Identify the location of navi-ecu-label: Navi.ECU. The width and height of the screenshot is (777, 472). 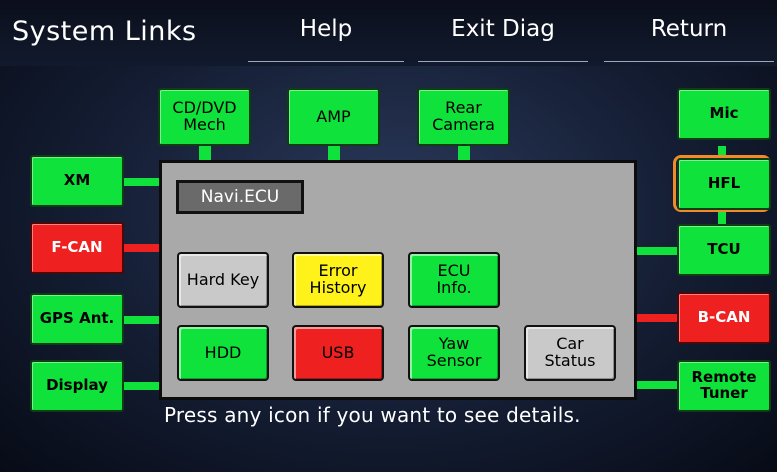
(240, 197).